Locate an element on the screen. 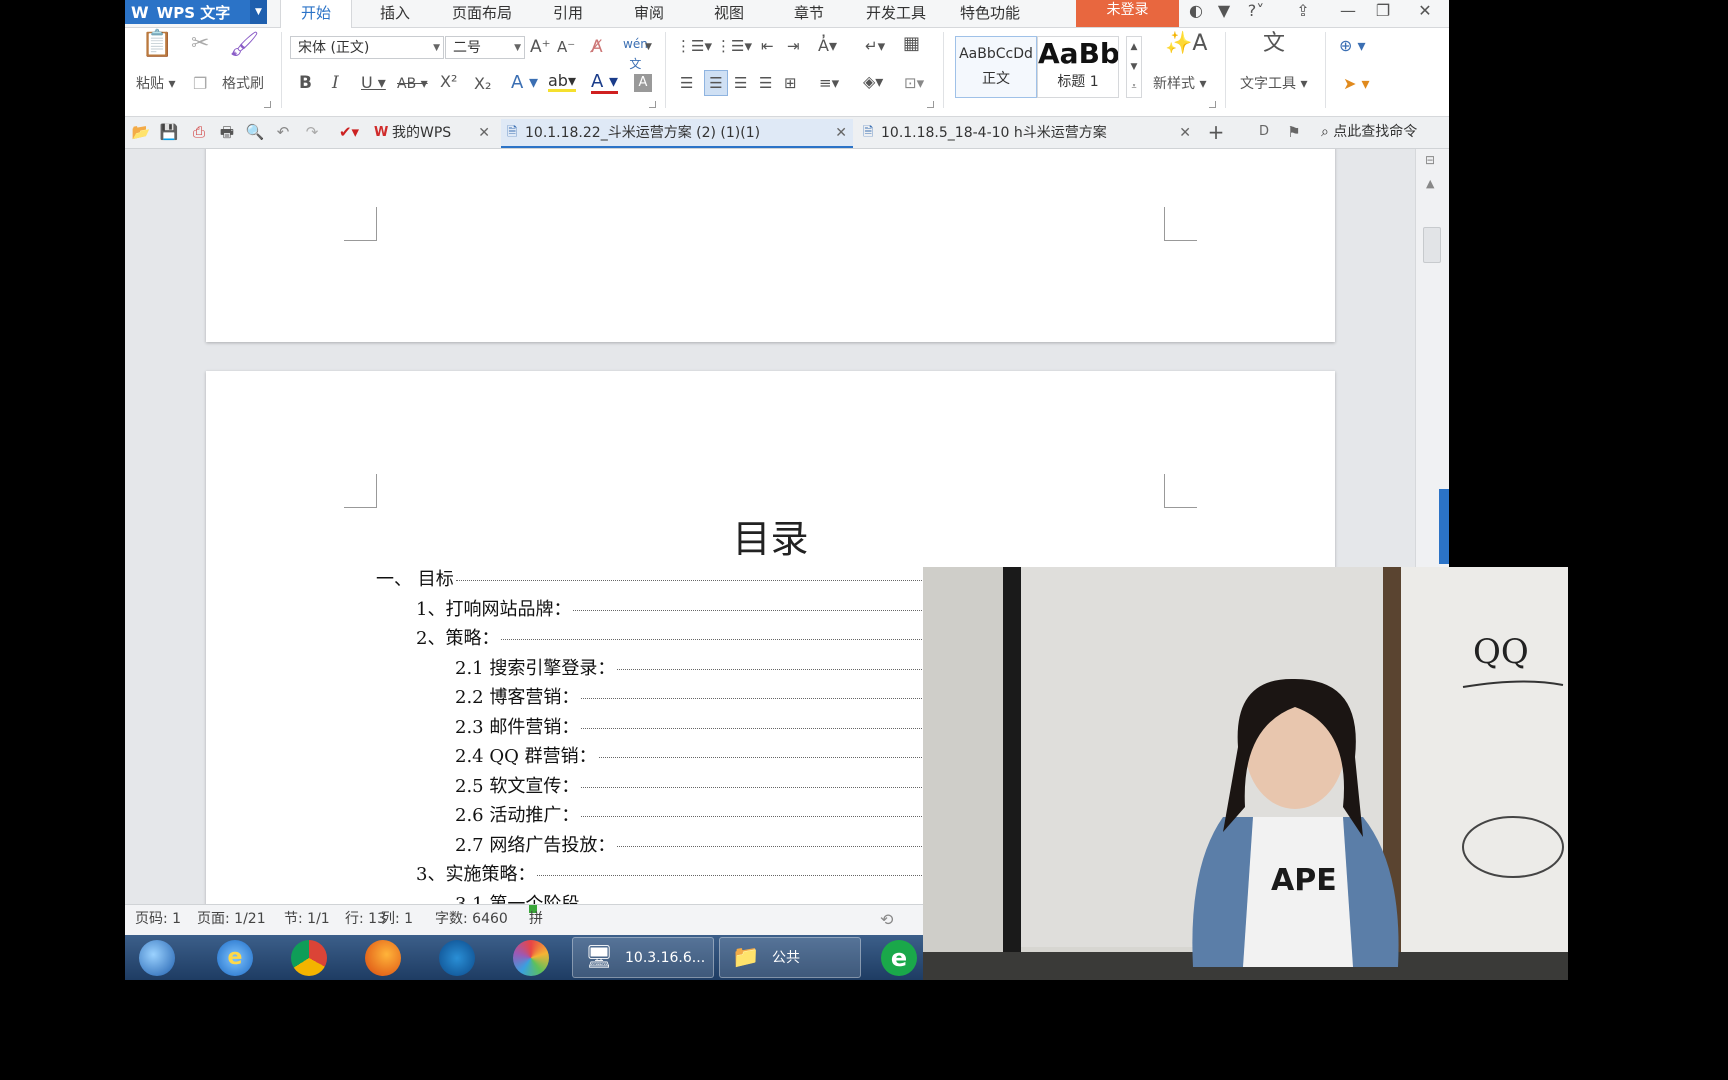 This screenshot has height=1080, width=1728. restore-icon: ❐ is located at coordinates (1383, 12).